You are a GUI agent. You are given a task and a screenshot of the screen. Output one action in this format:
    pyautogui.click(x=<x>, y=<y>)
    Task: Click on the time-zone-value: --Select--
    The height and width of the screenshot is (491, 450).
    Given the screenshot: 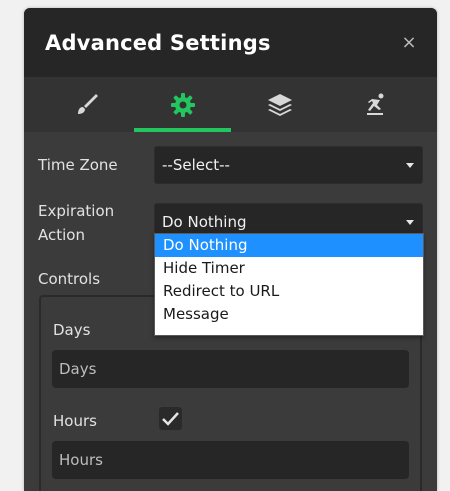 What is the action you would take?
    pyautogui.click(x=196, y=165)
    